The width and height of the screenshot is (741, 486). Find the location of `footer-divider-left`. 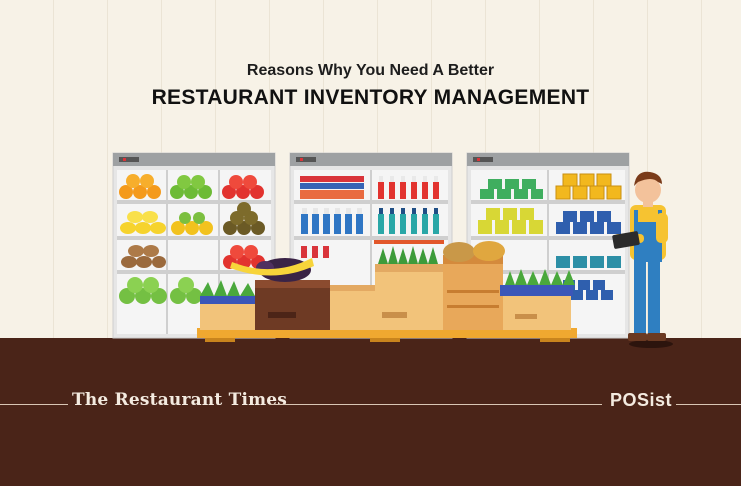

footer-divider-left is located at coordinates (34, 404).